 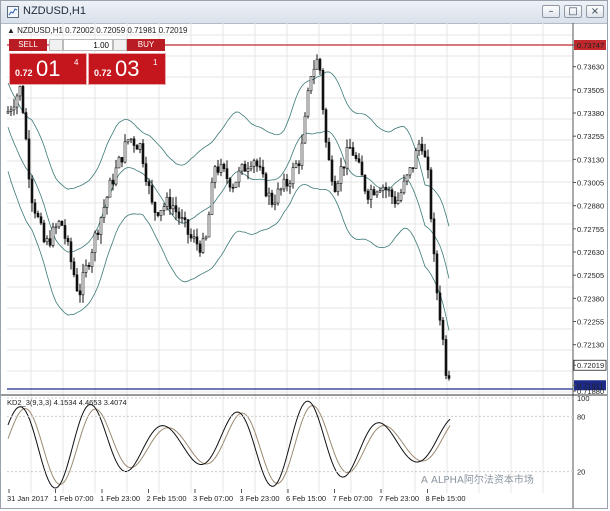 What do you see at coordinates (127, 69) in the screenshot?
I see `buy-quote: 0.72 03 1` at bounding box center [127, 69].